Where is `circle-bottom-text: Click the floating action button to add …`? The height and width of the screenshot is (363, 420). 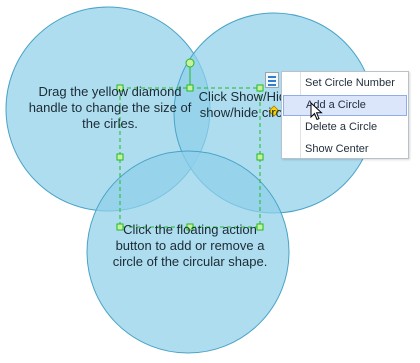 circle-bottom-text: Click the floating action button to add … is located at coordinates (190, 245).